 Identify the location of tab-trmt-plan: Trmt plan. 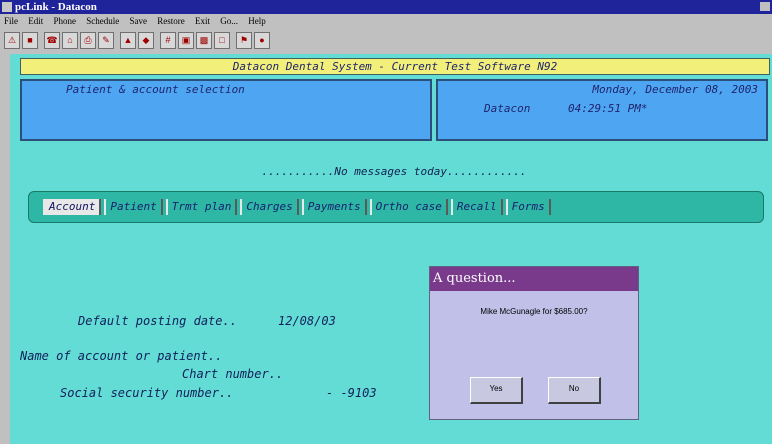
(201, 207).